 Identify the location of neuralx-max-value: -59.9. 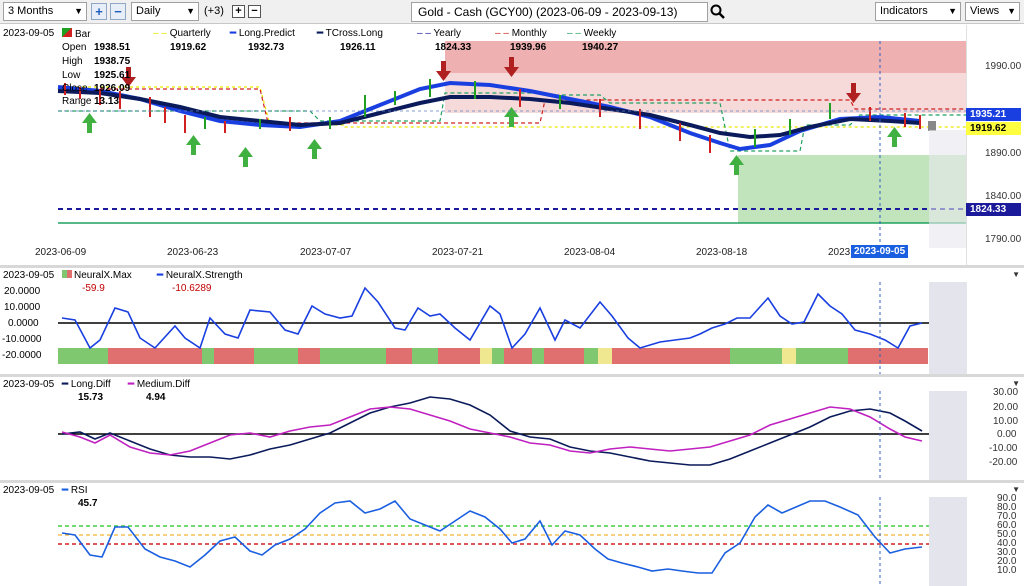
(93, 288).